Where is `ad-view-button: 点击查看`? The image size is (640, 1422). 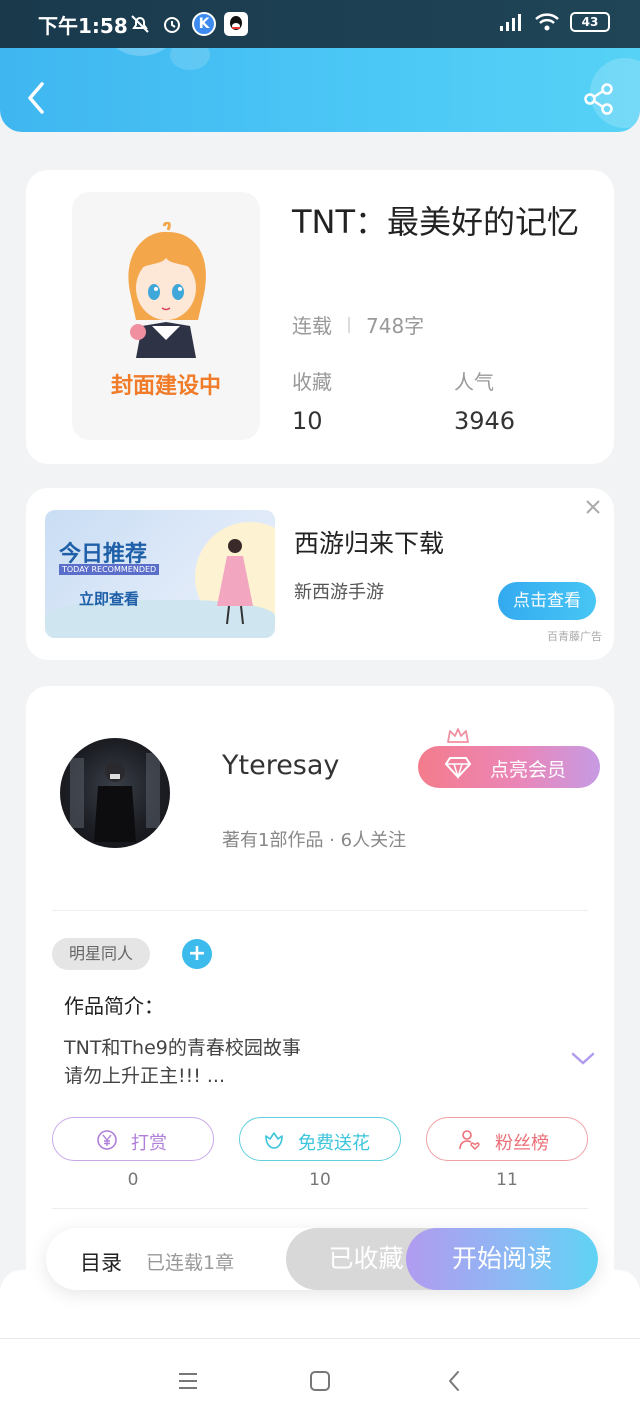
ad-view-button: 点击查看 is located at coordinates (547, 601).